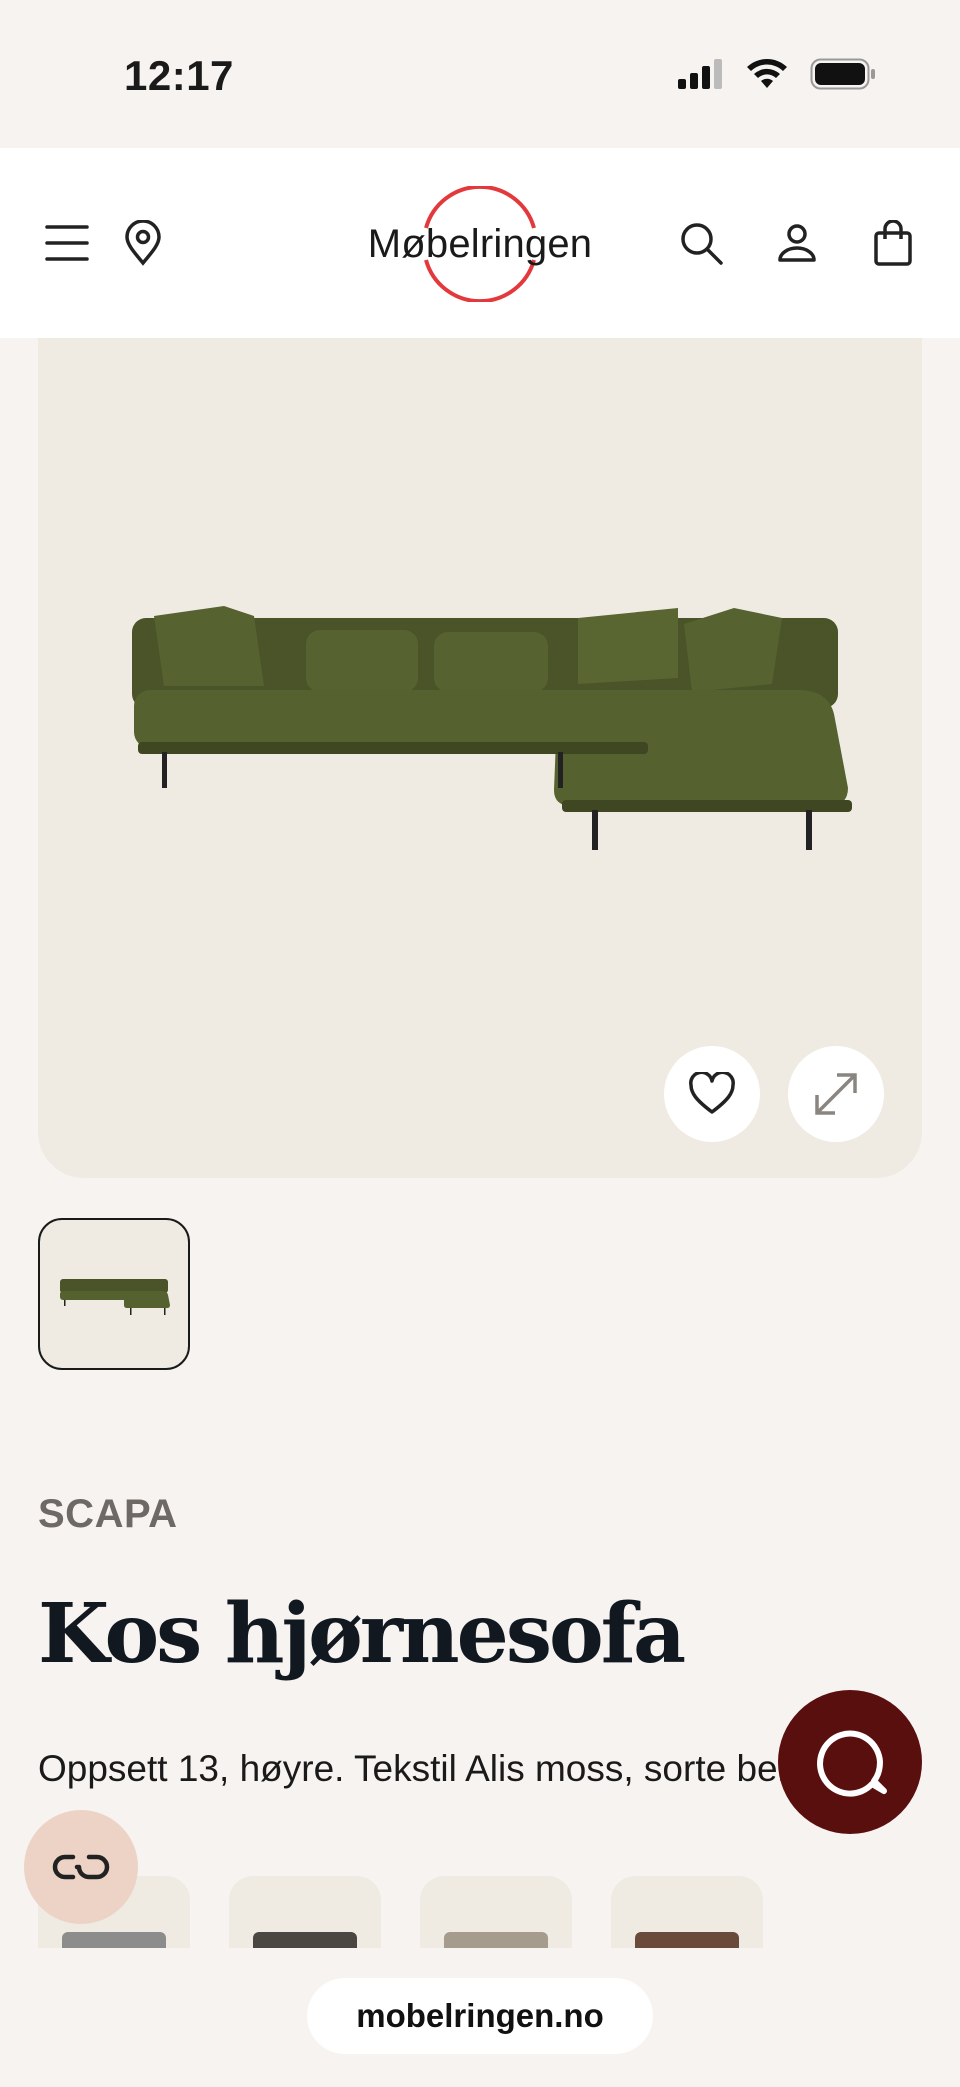 Image resolution: width=960 pixels, height=2087 pixels. What do you see at coordinates (179, 75) in the screenshot?
I see `status-time: 12:17` at bounding box center [179, 75].